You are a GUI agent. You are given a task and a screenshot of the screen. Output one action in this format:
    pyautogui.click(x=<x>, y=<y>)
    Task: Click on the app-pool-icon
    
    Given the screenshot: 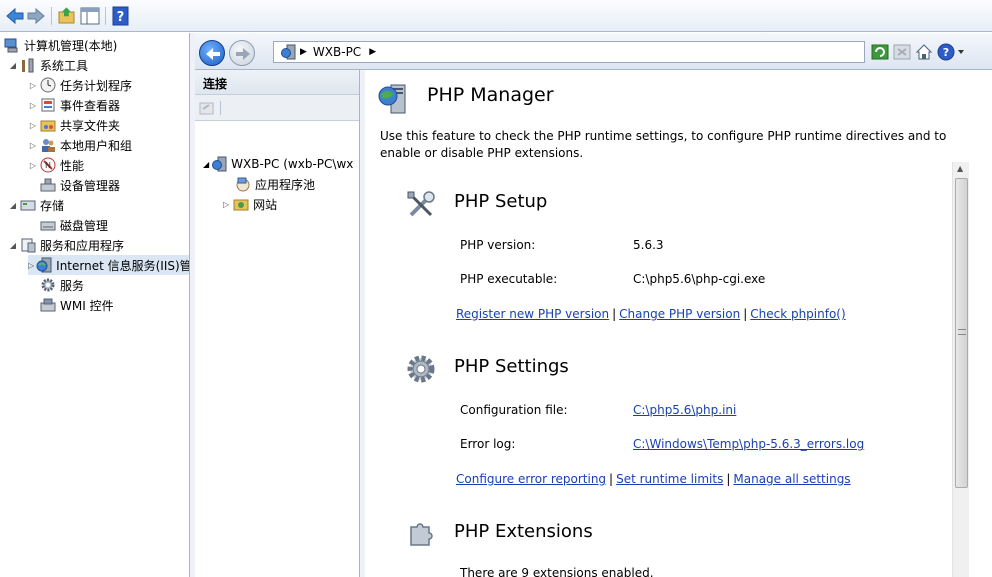 What is the action you would take?
    pyautogui.click(x=243, y=184)
    